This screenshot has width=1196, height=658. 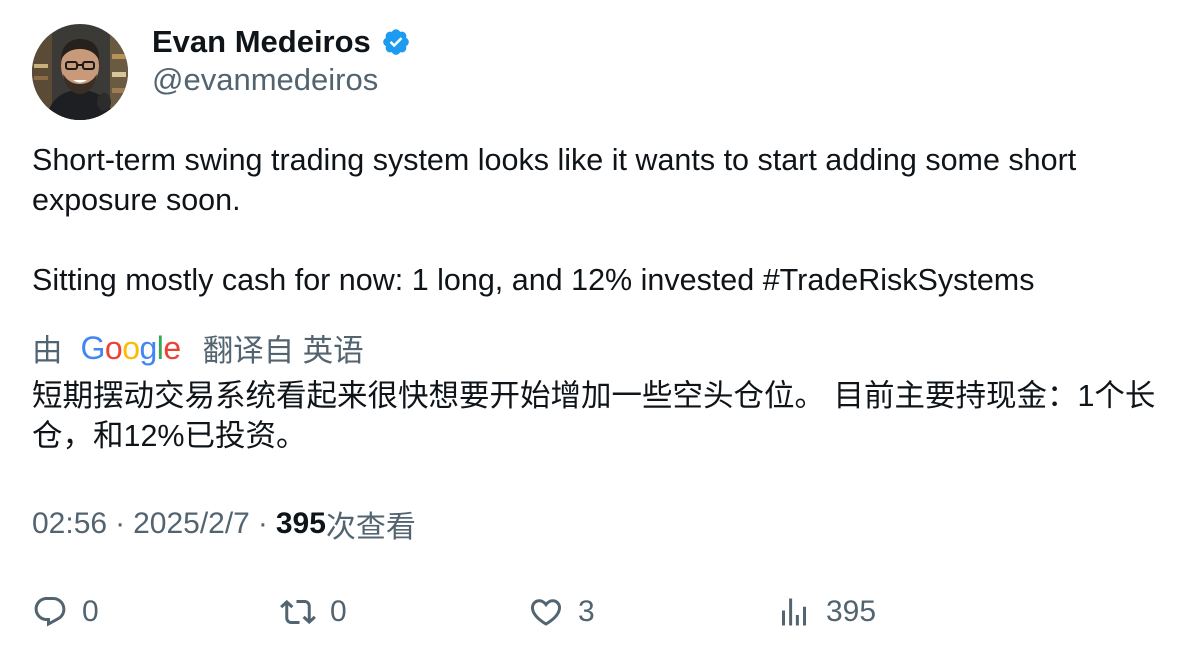 I want to click on avatar-photo, so click(x=80, y=72).